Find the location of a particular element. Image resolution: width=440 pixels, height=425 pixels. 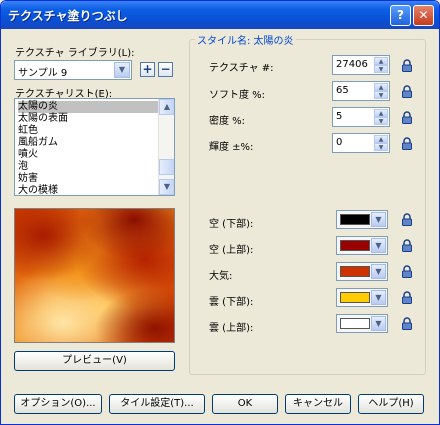

add-library-button: + is located at coordinates (147, 69).